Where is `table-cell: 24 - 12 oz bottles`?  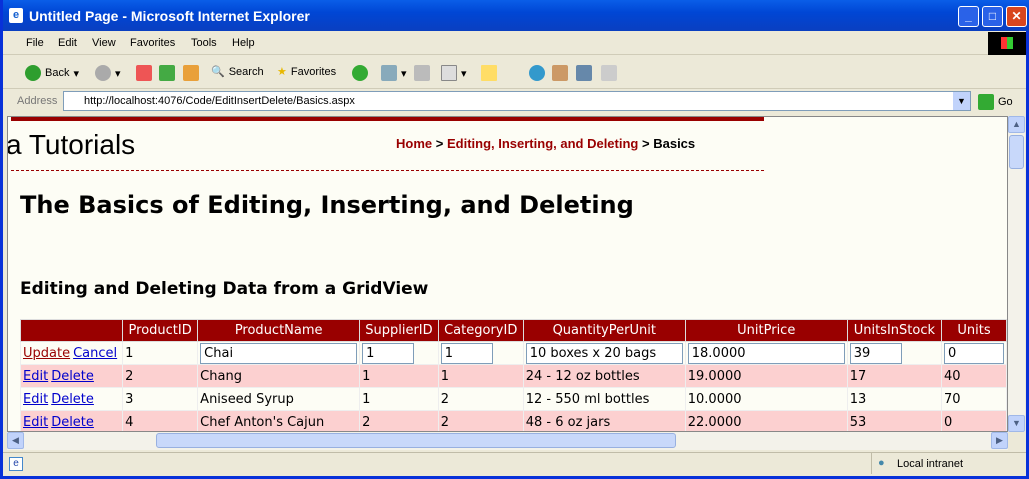
table-cell: 24 - 12 oz bottles is located at coordinates (604, 376).